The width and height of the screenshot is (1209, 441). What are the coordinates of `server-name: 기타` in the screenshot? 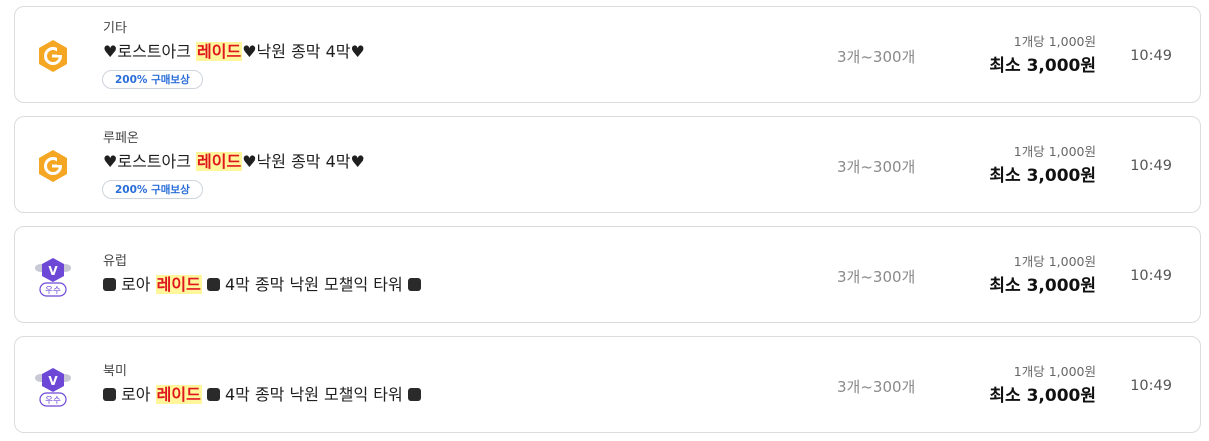 It's located at (115, 28).